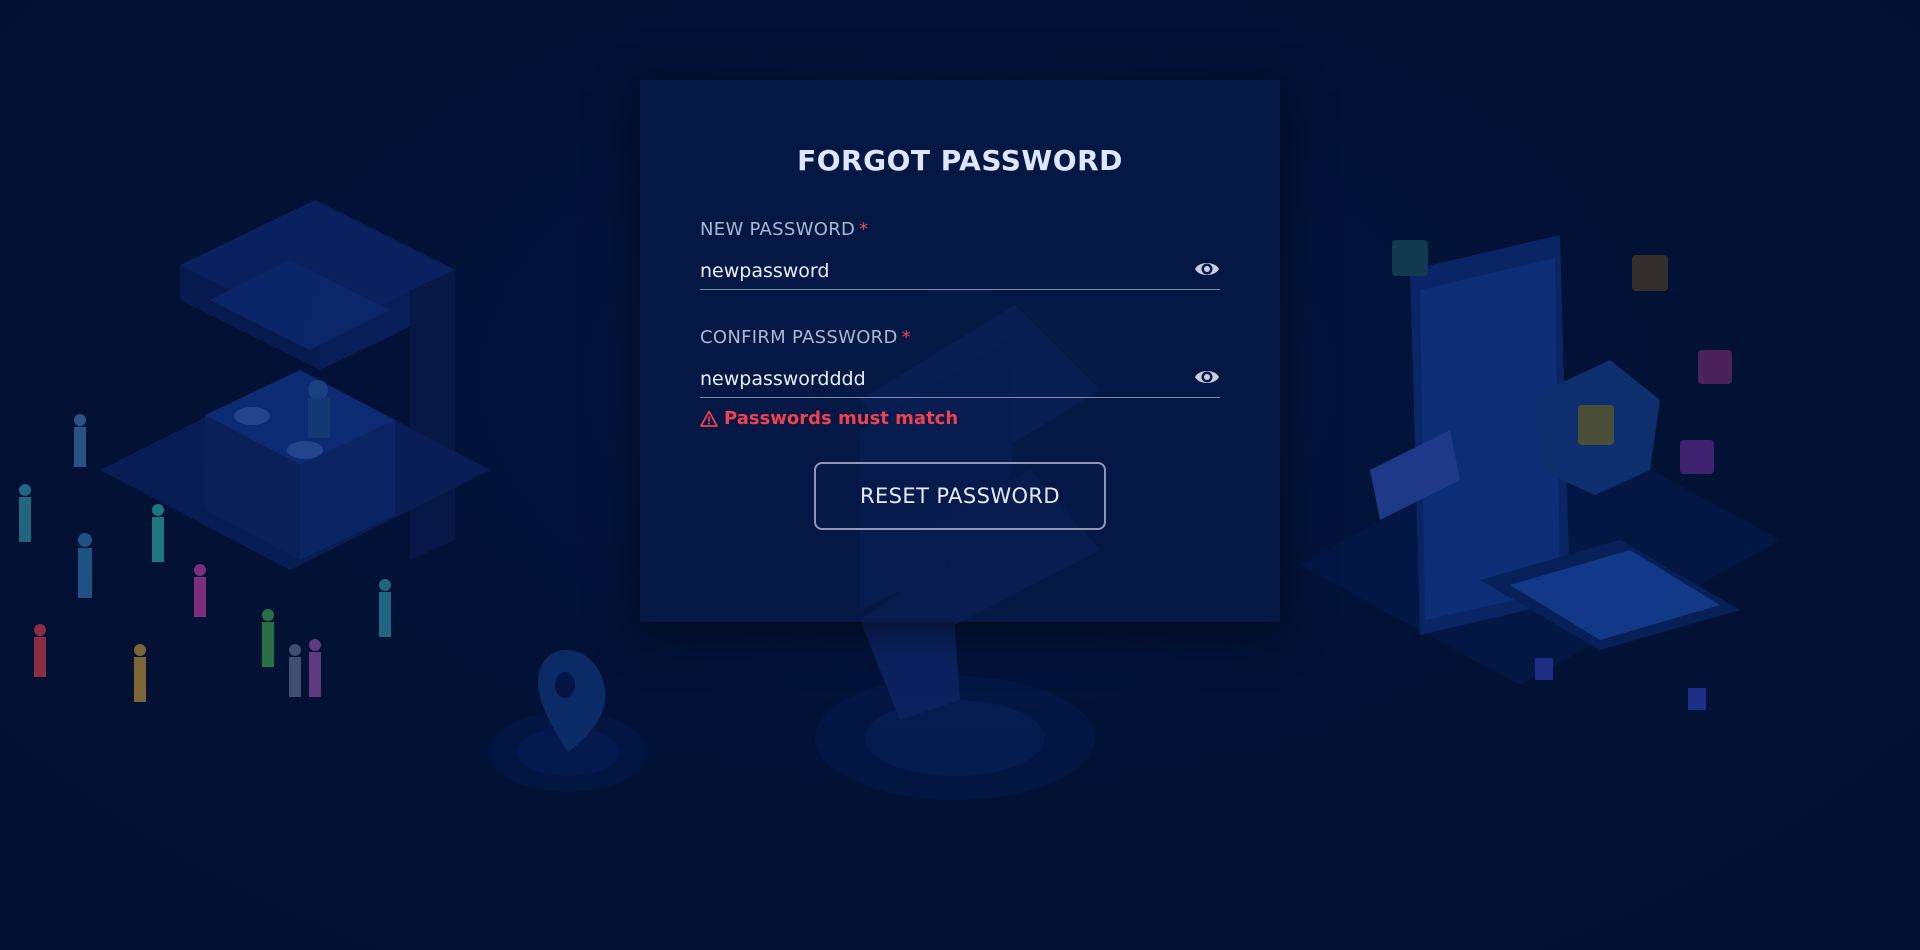 Image resolution: width=1920 pixels, height=950 pixels. I want to click on phone-security-illustration, so click(1540, 472).